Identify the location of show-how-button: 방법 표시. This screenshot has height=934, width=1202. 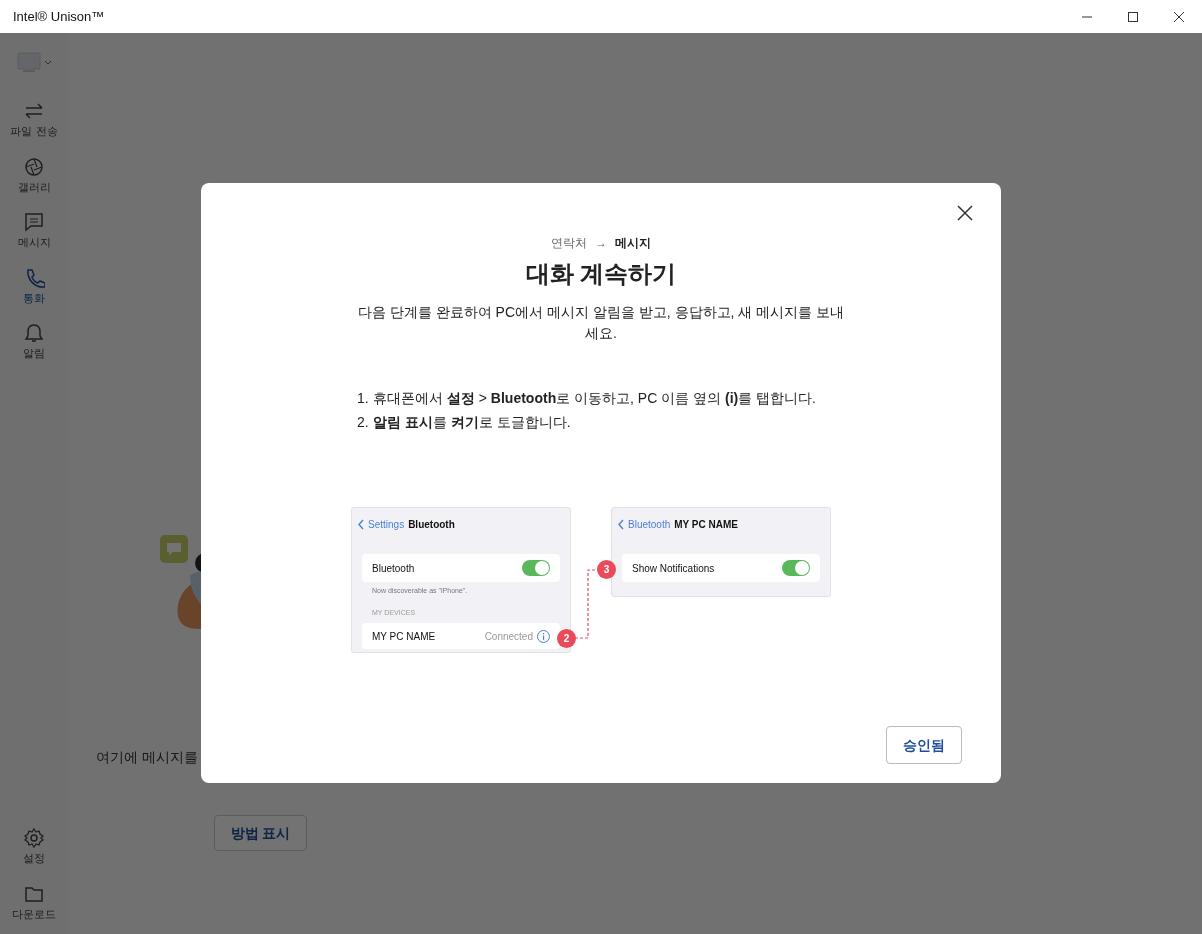
(260, 833).